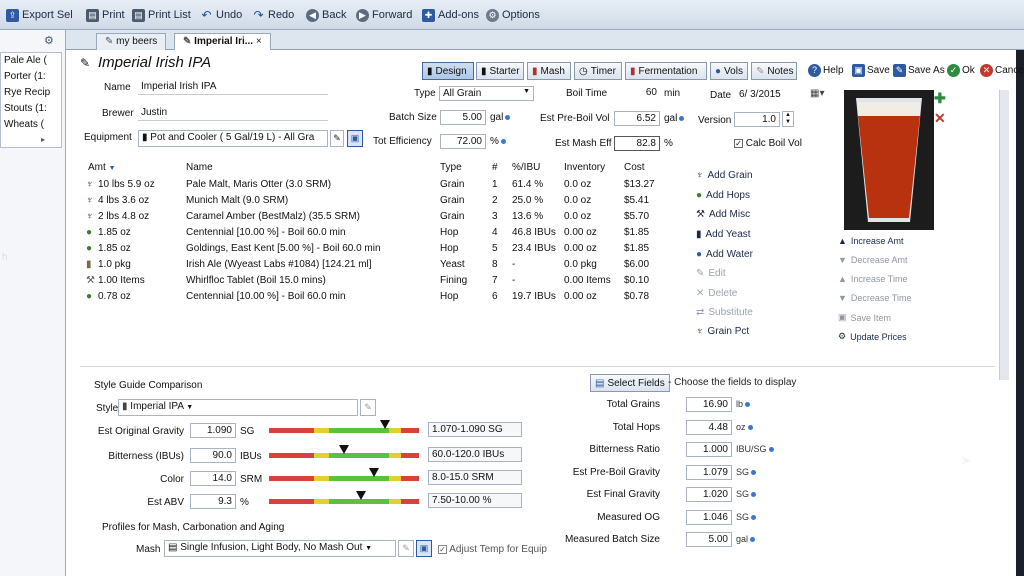 The image size is (1024, 576). What do you see at coordinates (344, 430) in the screenshot?
I see `og-range-bar` at bounding box center [344, 430].